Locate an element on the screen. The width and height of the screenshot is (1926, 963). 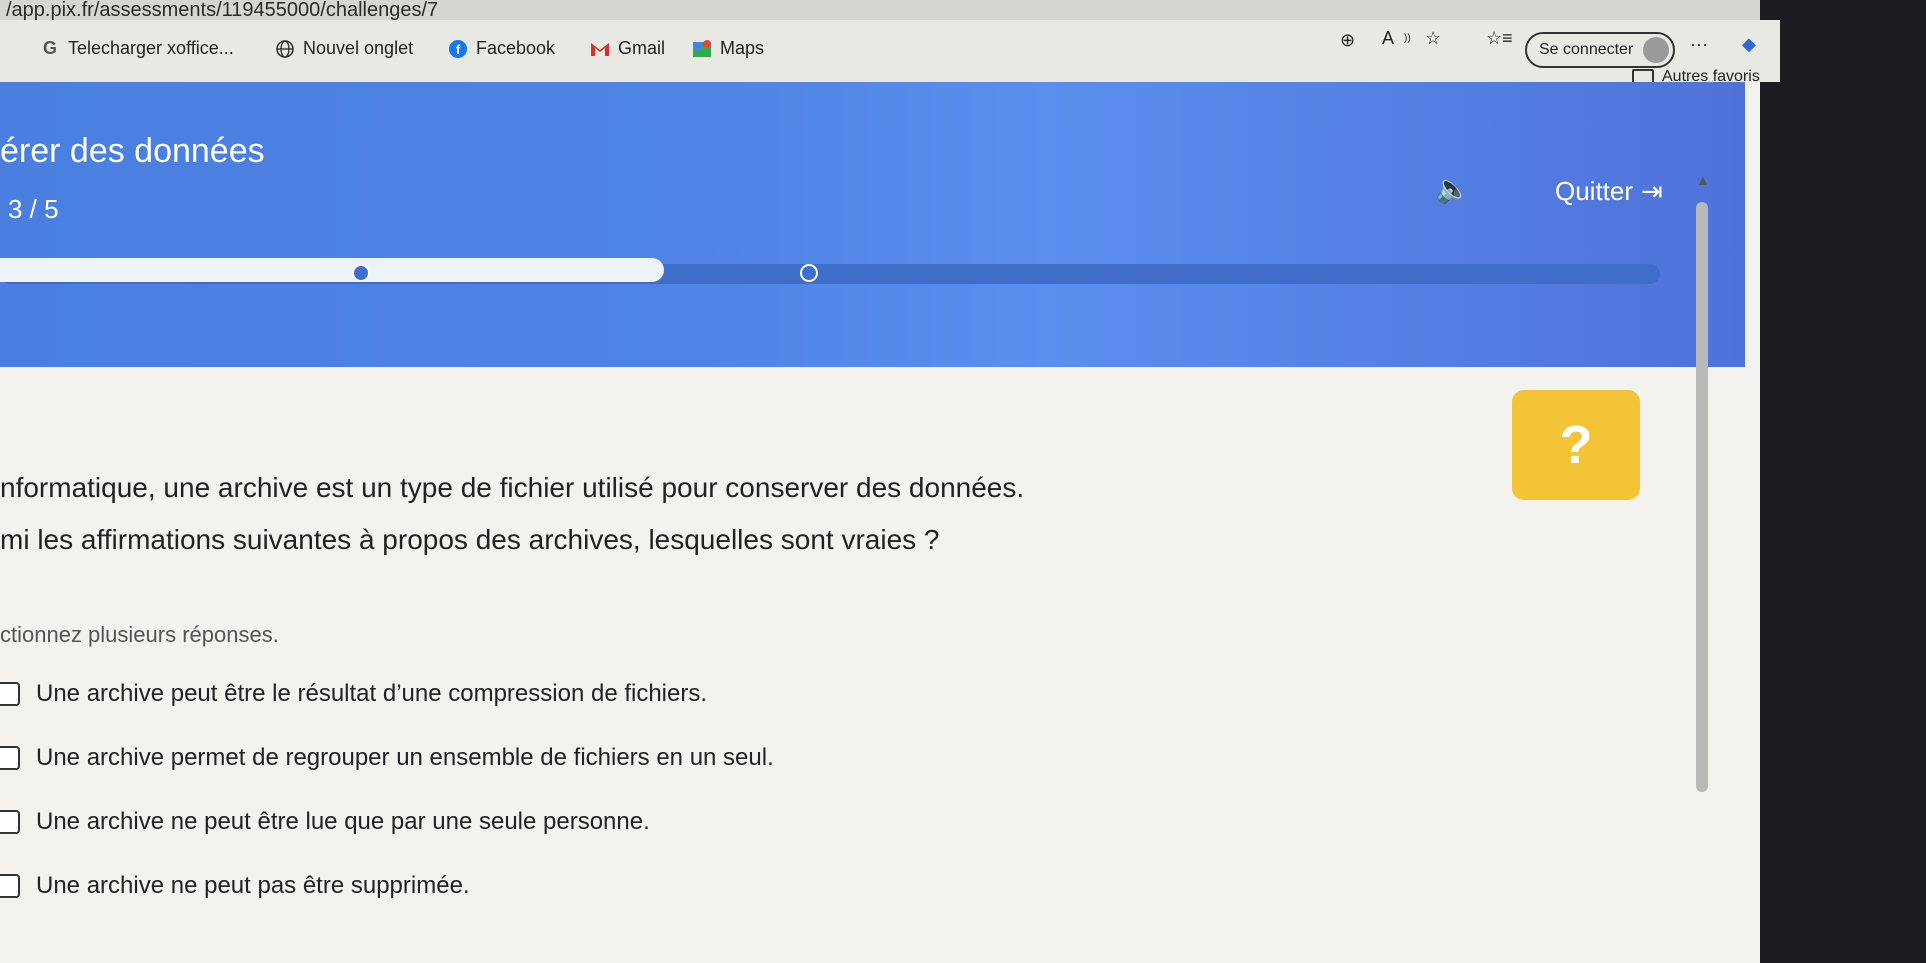
favorite-star-icon: ☆ is located at coordinates (1433, 38).